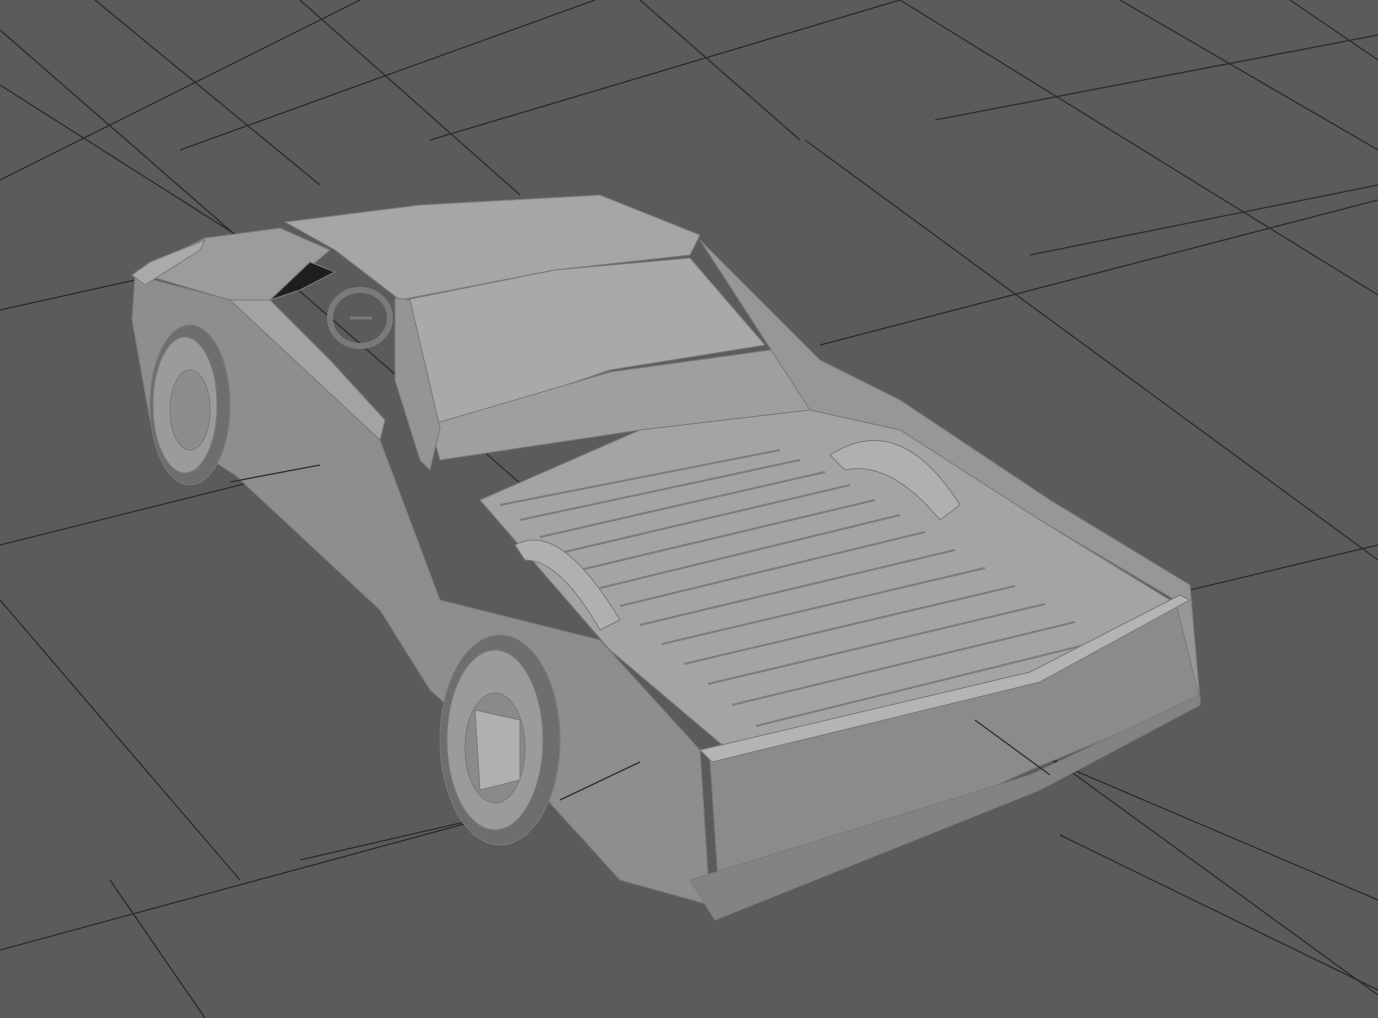 The width and height of the screenshot is (1378, 1018). I want to click on truck-front-wheel, so click(190, 405).